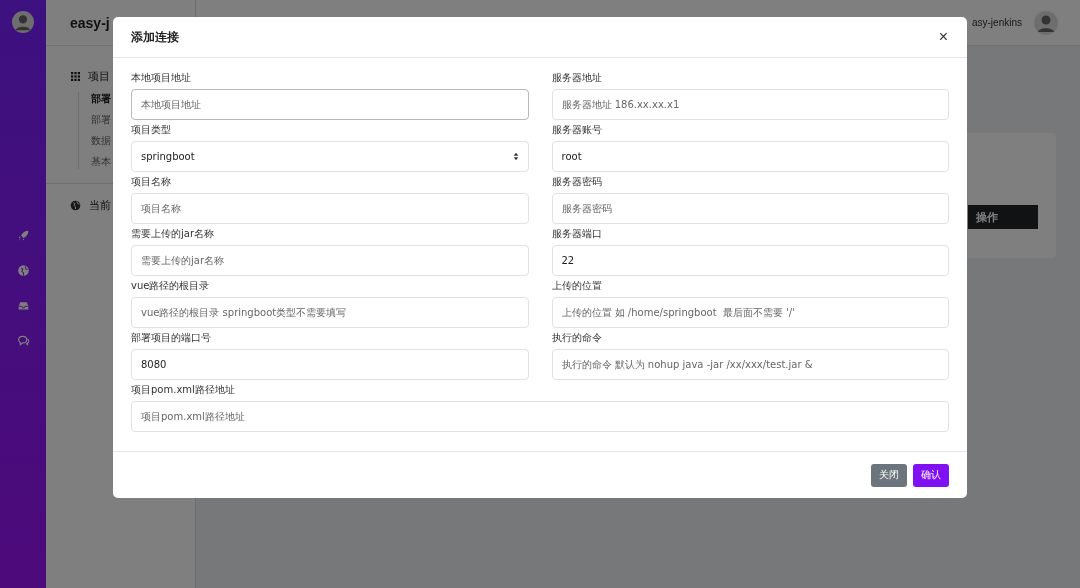 Image resolution: width=1080 pixels, height=588 pixels. Describe the element at coordinates (330, 260) in the screenshot. I see `input-field: 需要上传的jar名称` at that location.